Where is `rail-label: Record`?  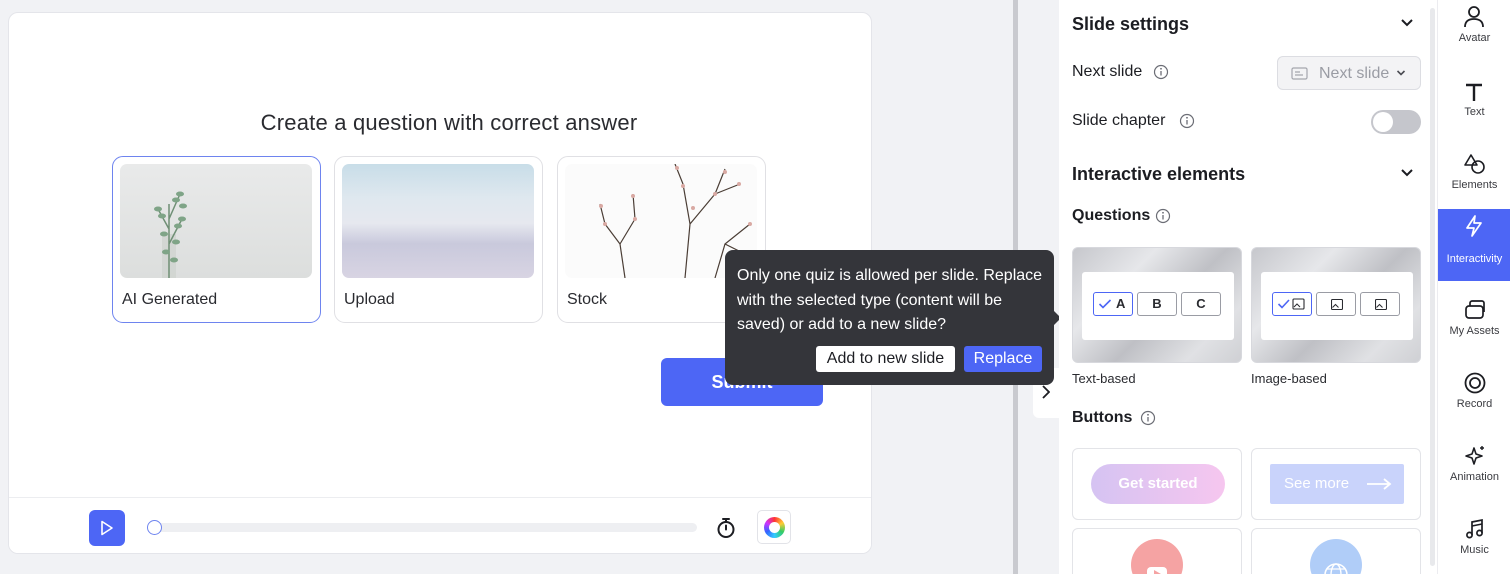 rail-label: Record is located at coordinates (1474, 404).